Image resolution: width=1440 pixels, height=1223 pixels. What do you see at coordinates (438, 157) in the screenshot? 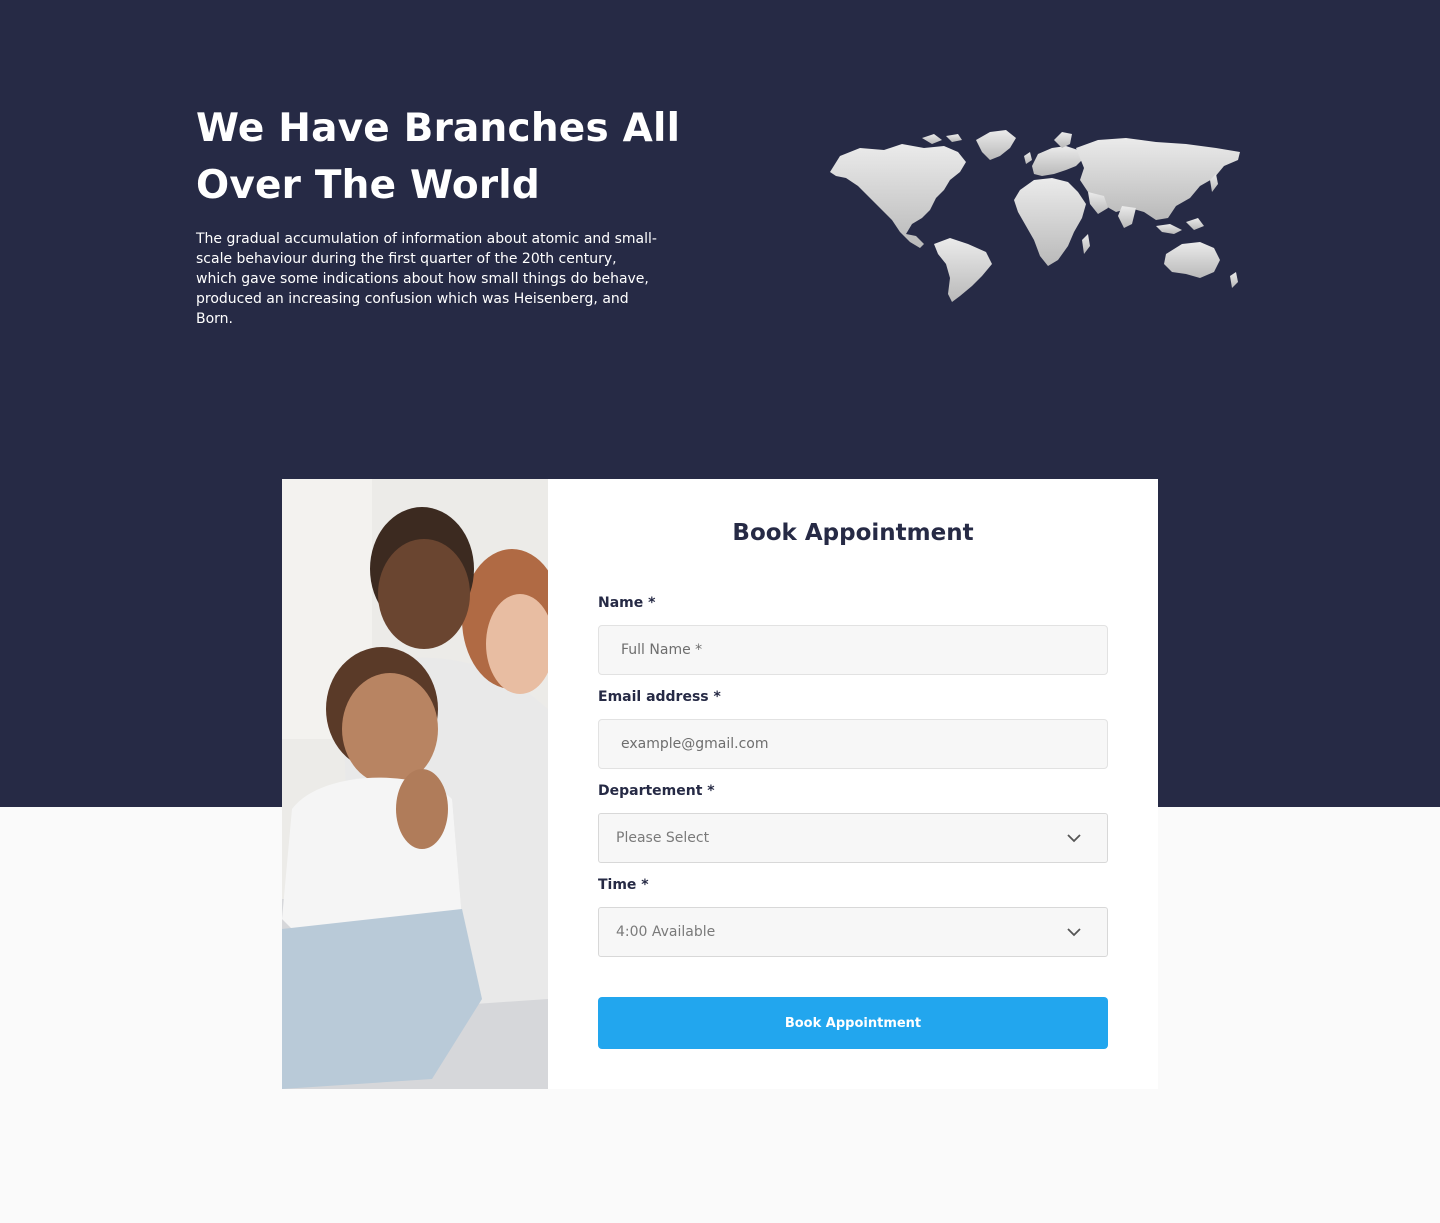
I see `branches-title: We Have Branches All Over The World` at bounding box center [438, 157].